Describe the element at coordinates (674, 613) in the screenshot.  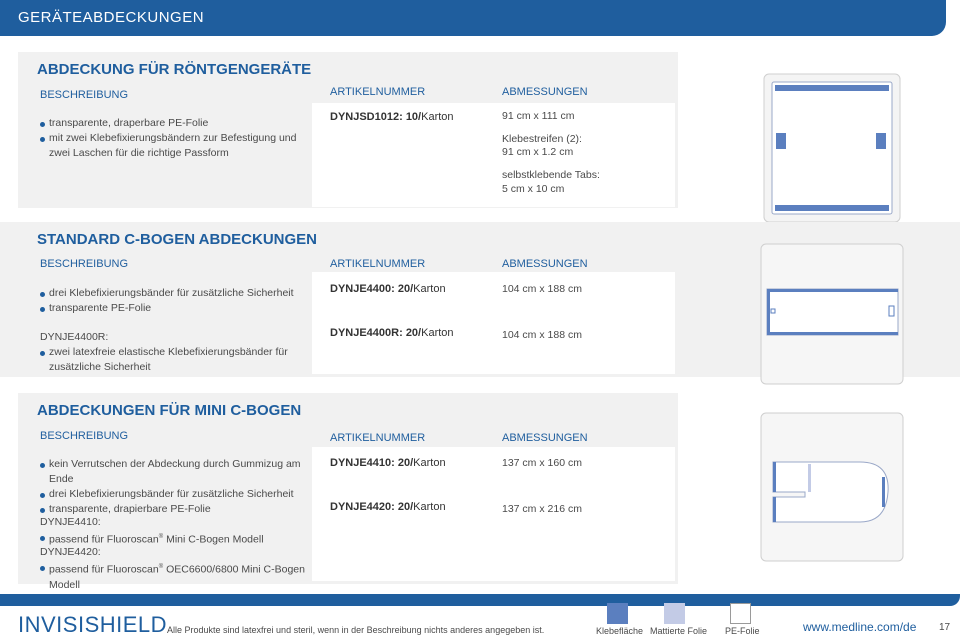
I see `legend-swatch-matte` at that location.